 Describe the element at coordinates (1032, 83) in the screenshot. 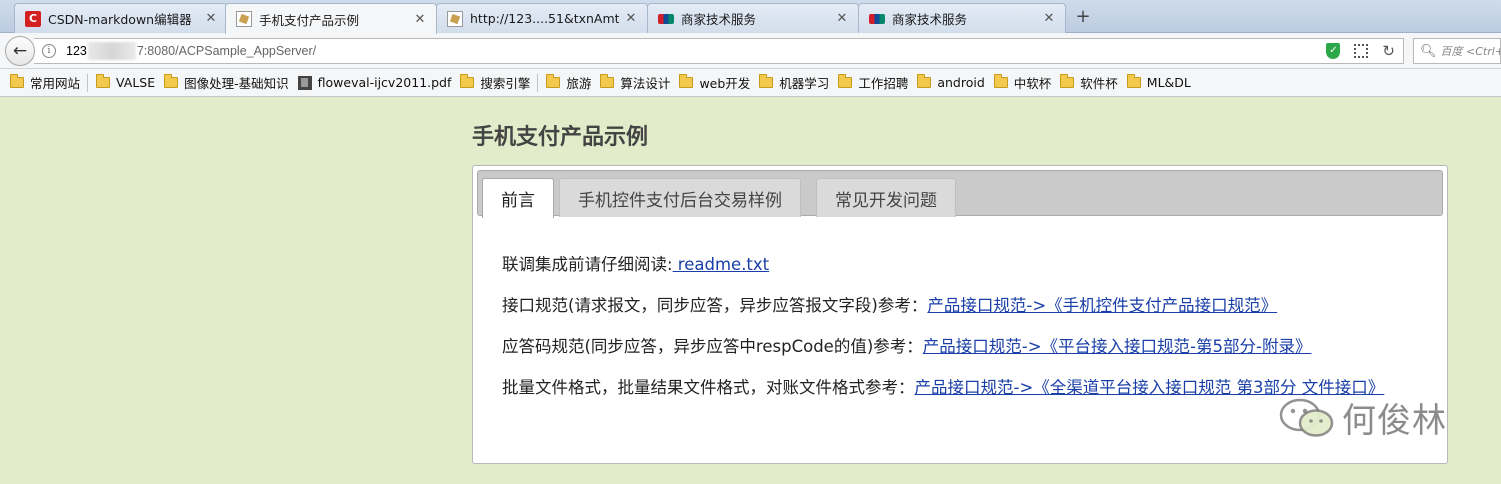

I see `bookmark-label: 中软杯` at that location.